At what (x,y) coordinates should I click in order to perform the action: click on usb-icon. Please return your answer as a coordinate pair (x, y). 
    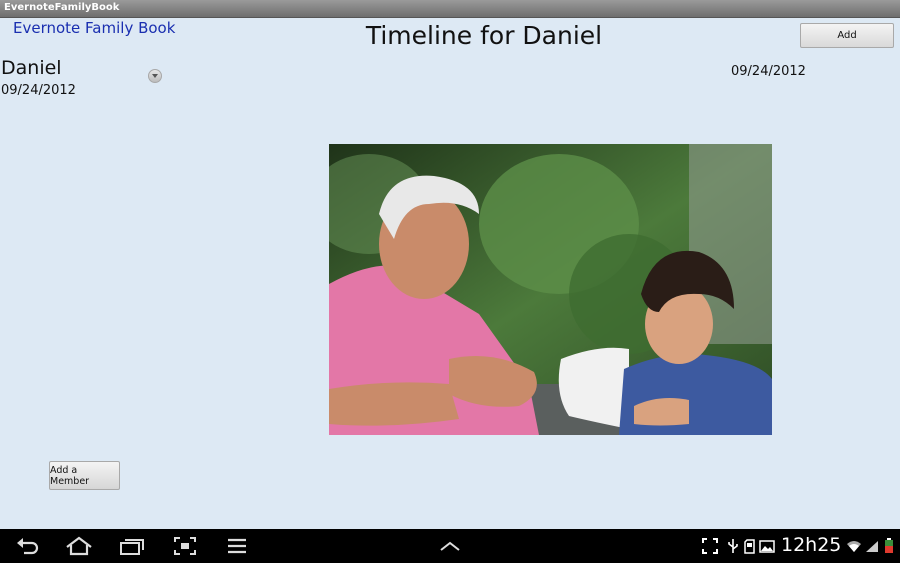
    Looking at the image, I should click on (733, 546).